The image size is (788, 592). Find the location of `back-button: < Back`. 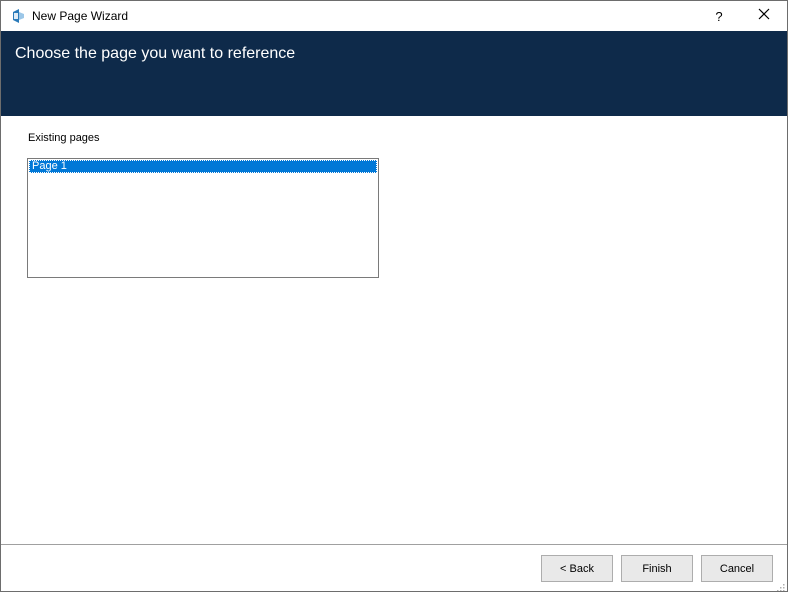

back-button: < Back is located at coordinates (577, 568).